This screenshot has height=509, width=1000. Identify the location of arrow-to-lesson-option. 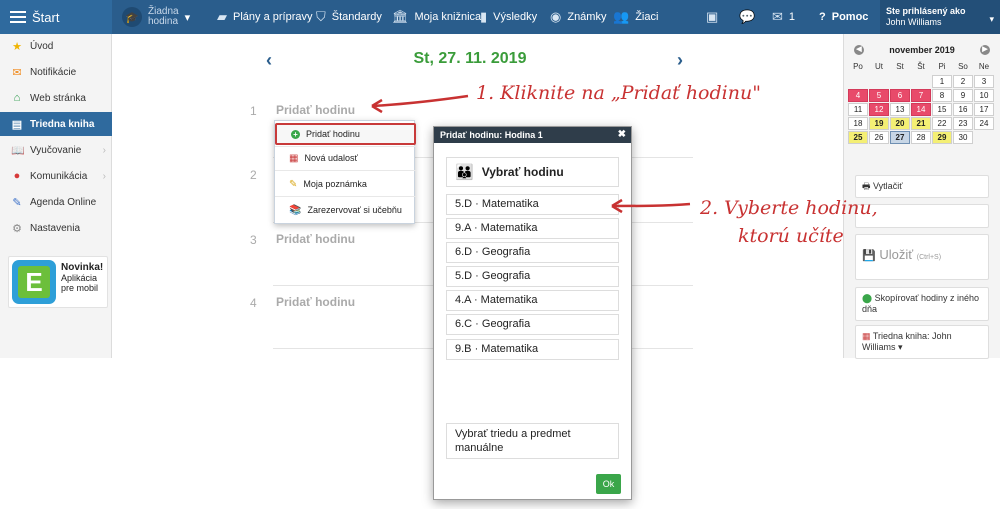
(651, 205).